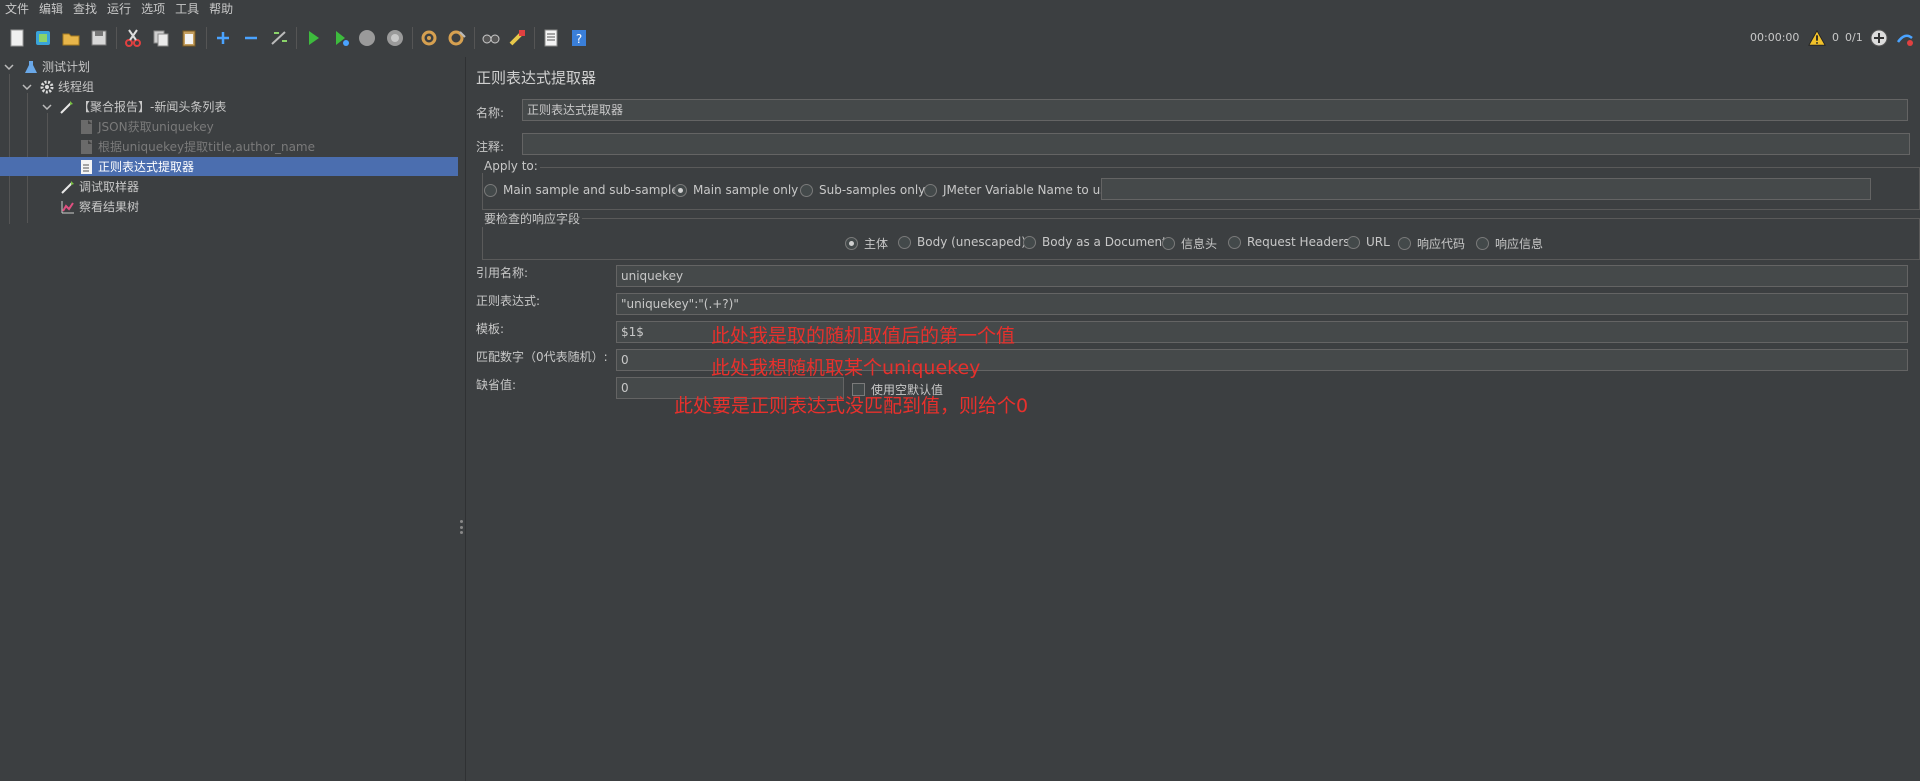 Image resolution: width=1920 pixels, height=781 pixels. I want to click on clear-all-icon, so click(457, 38).